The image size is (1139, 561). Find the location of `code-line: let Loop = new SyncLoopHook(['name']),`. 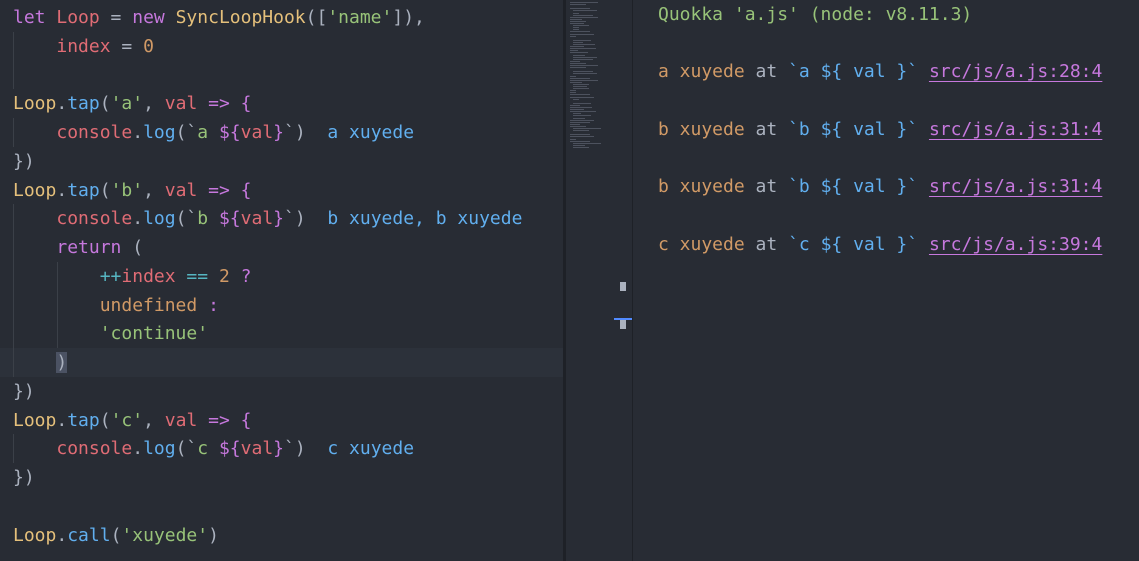

code-line: let Loop = new SyncLoopHook(['name']), is located at coordinates (281, 17).